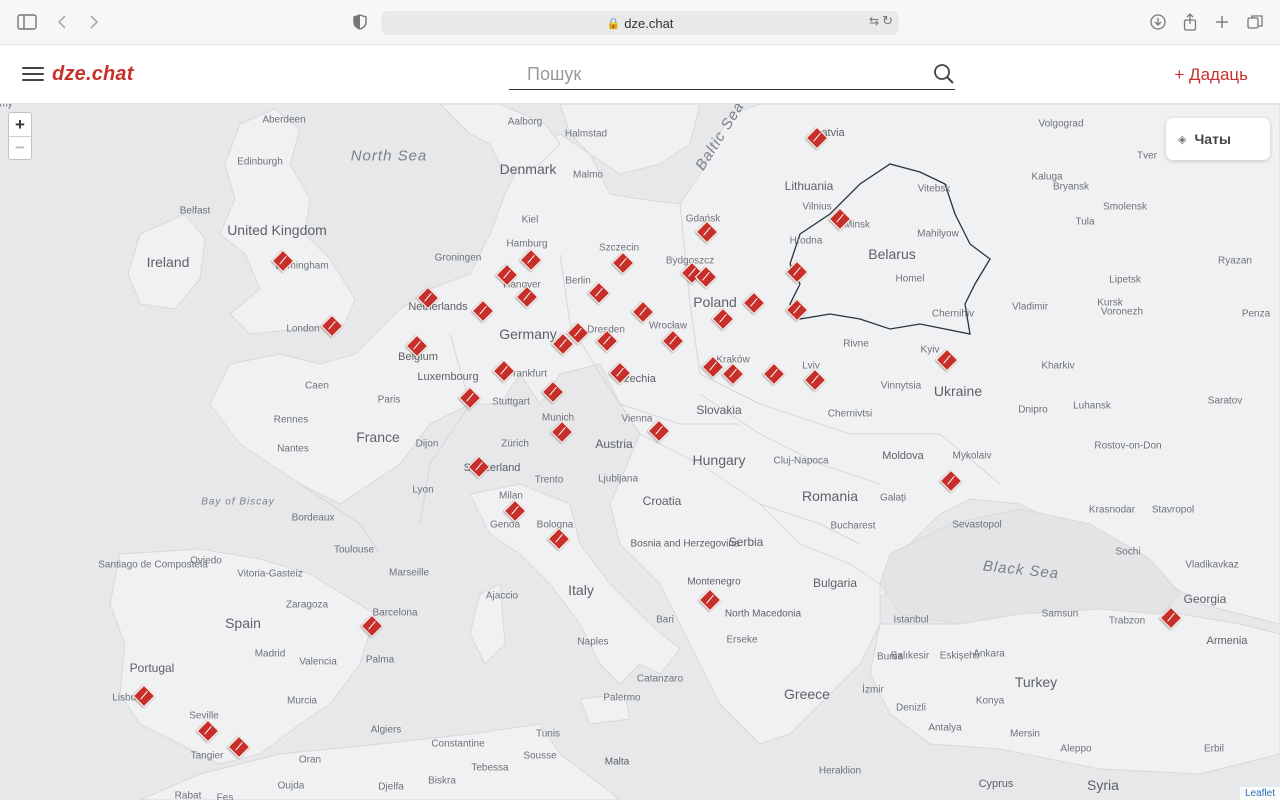 The width and height of the screenshot is (1280, 800). What do you see at coordinates (20, 124) in the screenshot?
I see `zoom-in-button: +` at bounding box center [20, 124].